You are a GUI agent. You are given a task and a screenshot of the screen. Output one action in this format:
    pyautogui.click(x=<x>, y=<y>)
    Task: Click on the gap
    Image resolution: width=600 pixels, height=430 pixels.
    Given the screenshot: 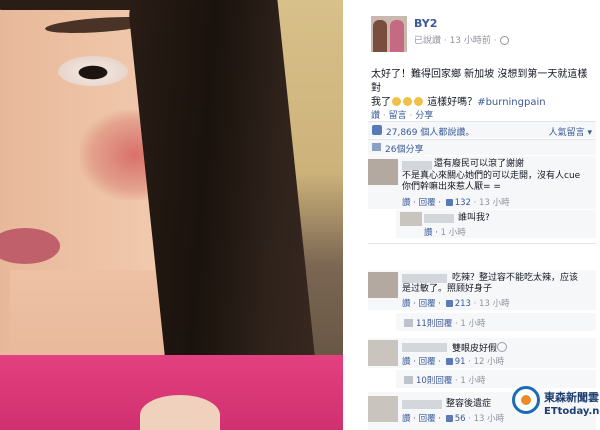 What is the action you would take?
    pyautogui.click(x=349, y=215)
    